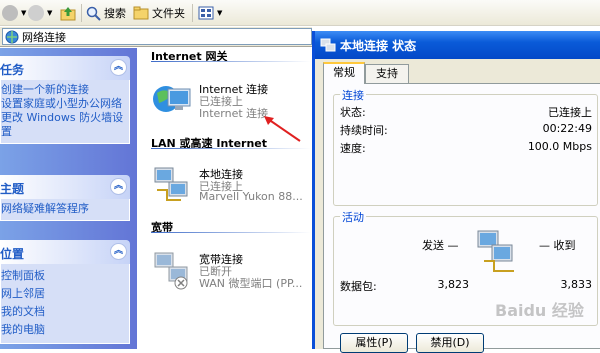 The image size is (600, 353). Describe the element at coordinates (570, 112) in the screenshot. I see `status-value: 已连接上` at that location.